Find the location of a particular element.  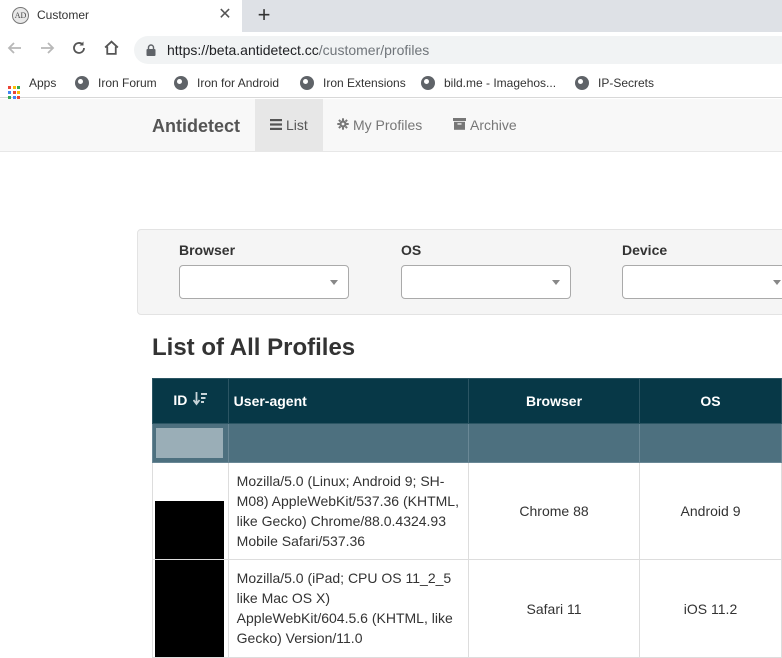

bookmark-ip-secrets: IP-Secrets is located at coordinates (614, 83).